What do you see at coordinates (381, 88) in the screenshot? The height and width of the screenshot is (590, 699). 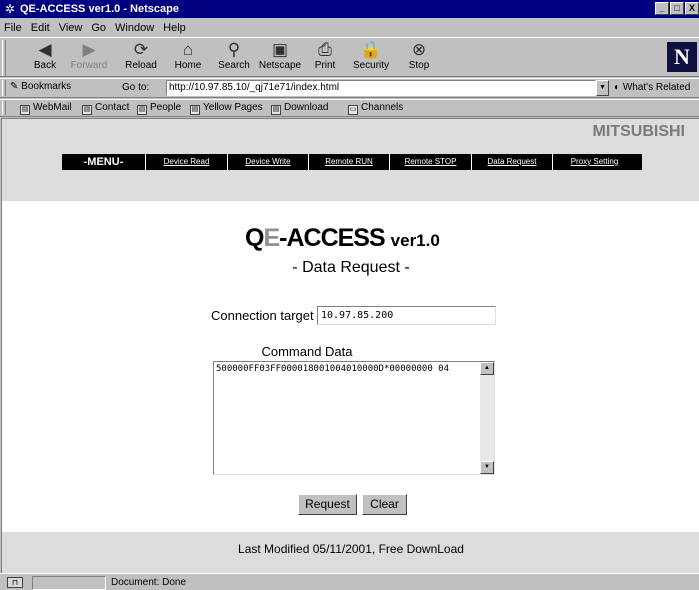 I see `url-input: http://10.97.85.10/_qj71e71/index.html` at bounding box center [381, 88].